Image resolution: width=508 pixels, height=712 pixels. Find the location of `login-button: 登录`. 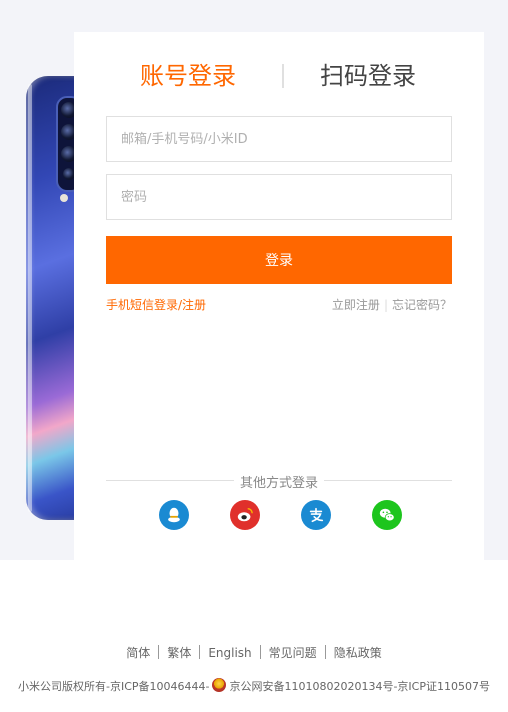

login-button: 登录 is located at coordinates (279, 260).